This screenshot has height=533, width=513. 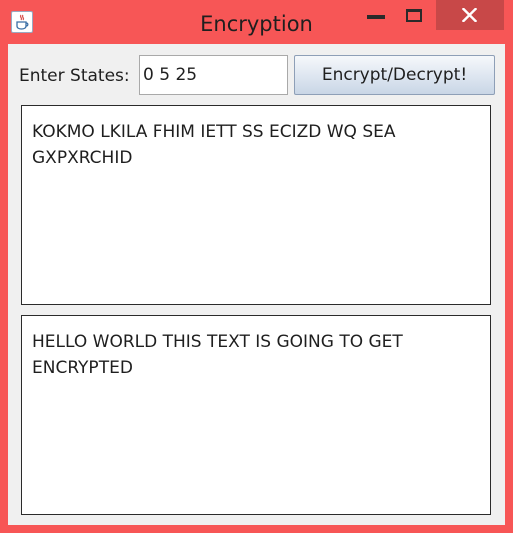 I want to click on close-button, so click(x=470, y=15).